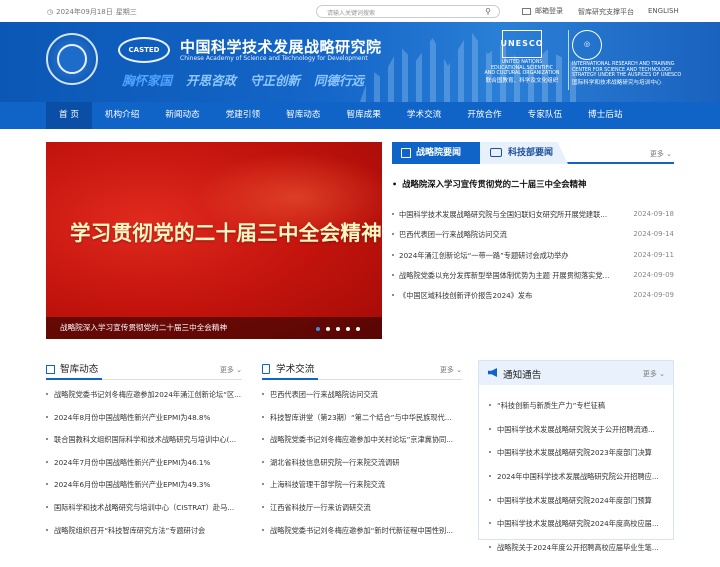 This screenshot has height=567, width=720. What do you see at coordinates (362, 370) in the screenshot?
I see `section-header: 学术交流 更多 ⌄` at bounding box center [362, 370].